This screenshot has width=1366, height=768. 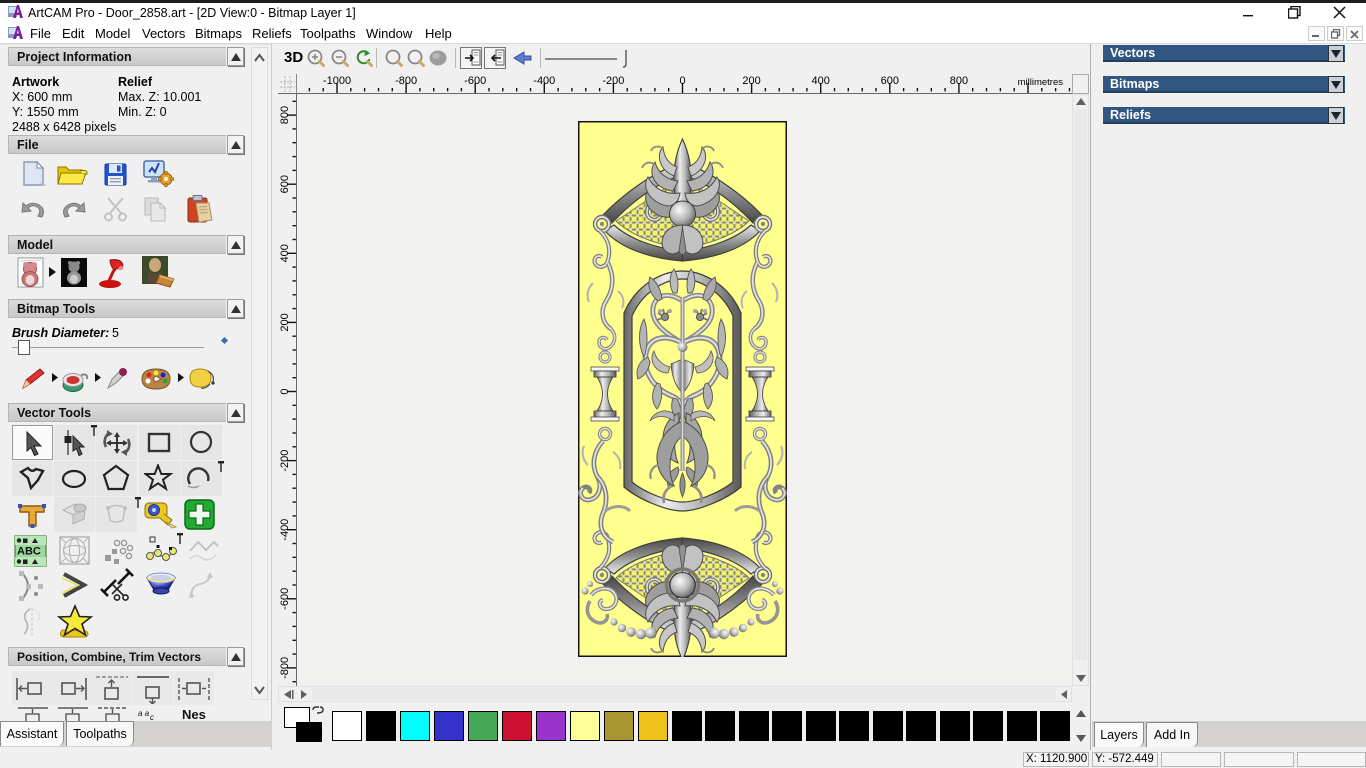 I want to click on svg-text: c, so click(x=152, y=717).